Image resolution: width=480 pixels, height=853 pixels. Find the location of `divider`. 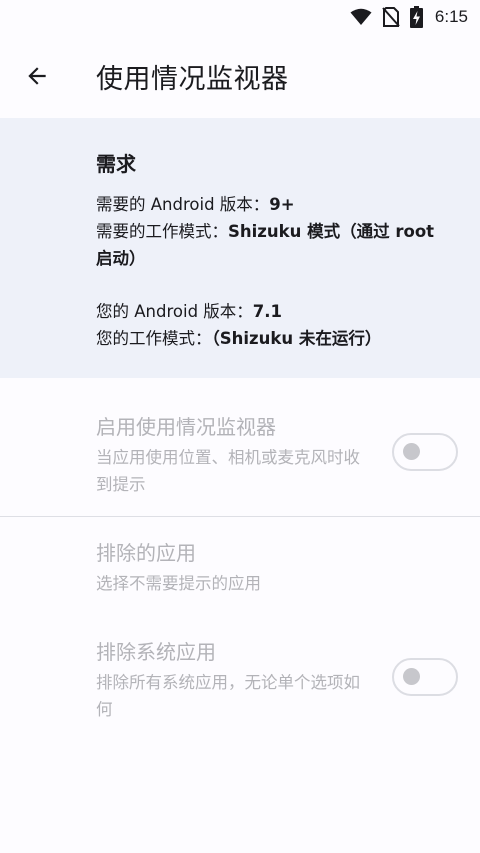

divider is located at coordinates (240, 516).